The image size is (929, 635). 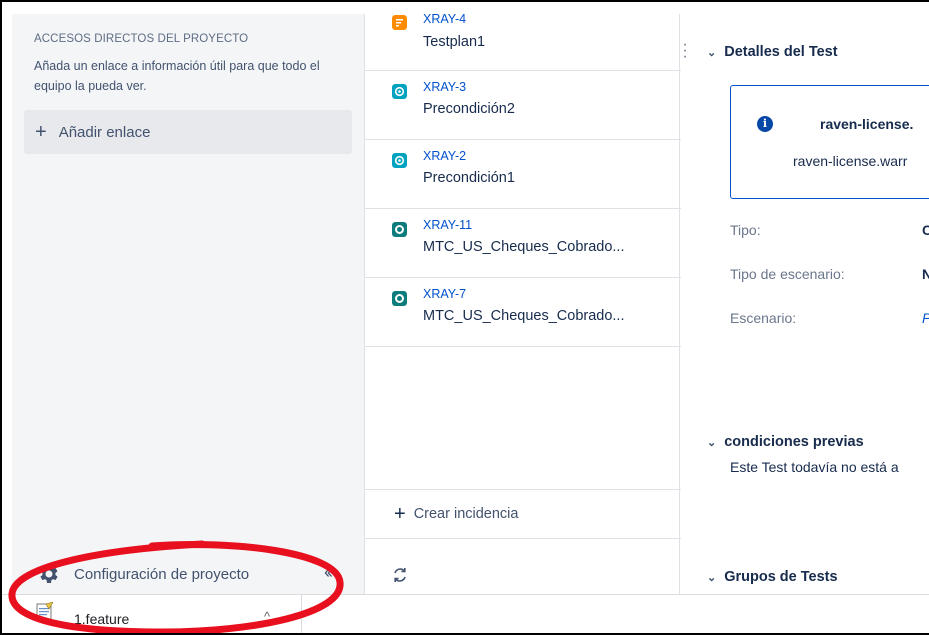 I want to click on field-value-scenario-type: N, so click(x=925, y=274).